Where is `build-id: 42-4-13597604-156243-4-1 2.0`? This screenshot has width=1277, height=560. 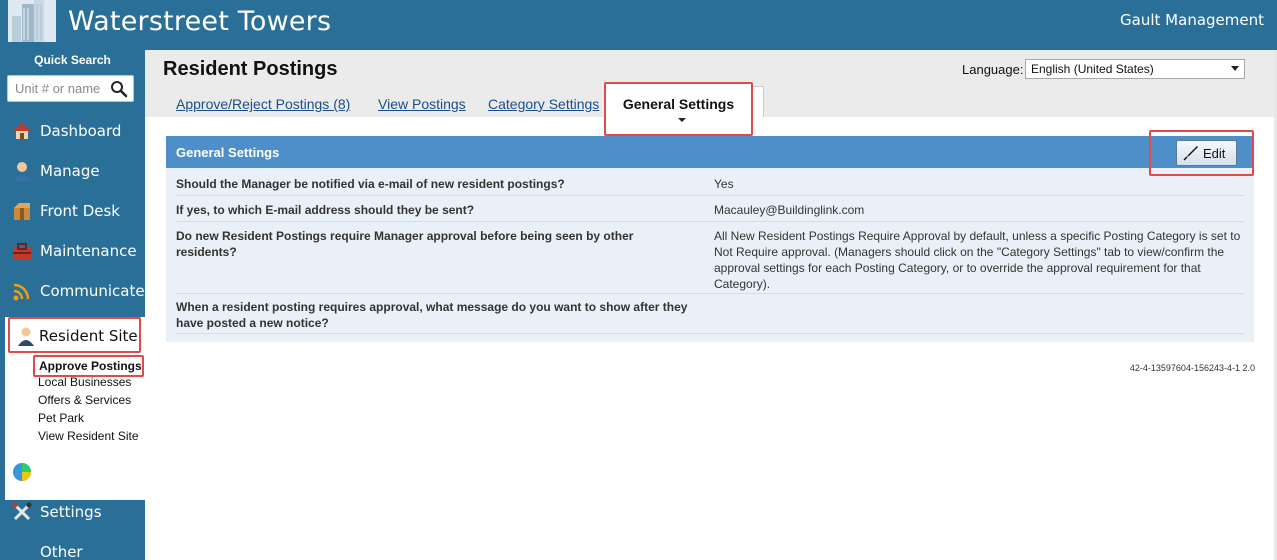 build-id: 42-4-13597604-156243-4-1 2.0 is located at coordinates (1192, 368).